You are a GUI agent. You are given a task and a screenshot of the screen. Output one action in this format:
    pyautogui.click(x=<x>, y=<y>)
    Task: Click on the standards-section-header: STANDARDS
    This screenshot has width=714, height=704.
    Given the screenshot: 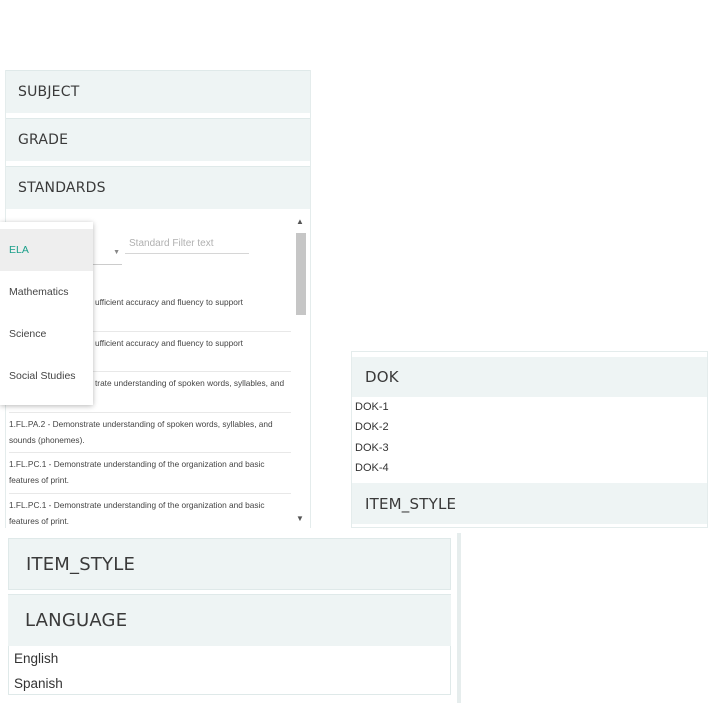 What is the action you would take?
    pyautogui.click(x=158, y=187)
    